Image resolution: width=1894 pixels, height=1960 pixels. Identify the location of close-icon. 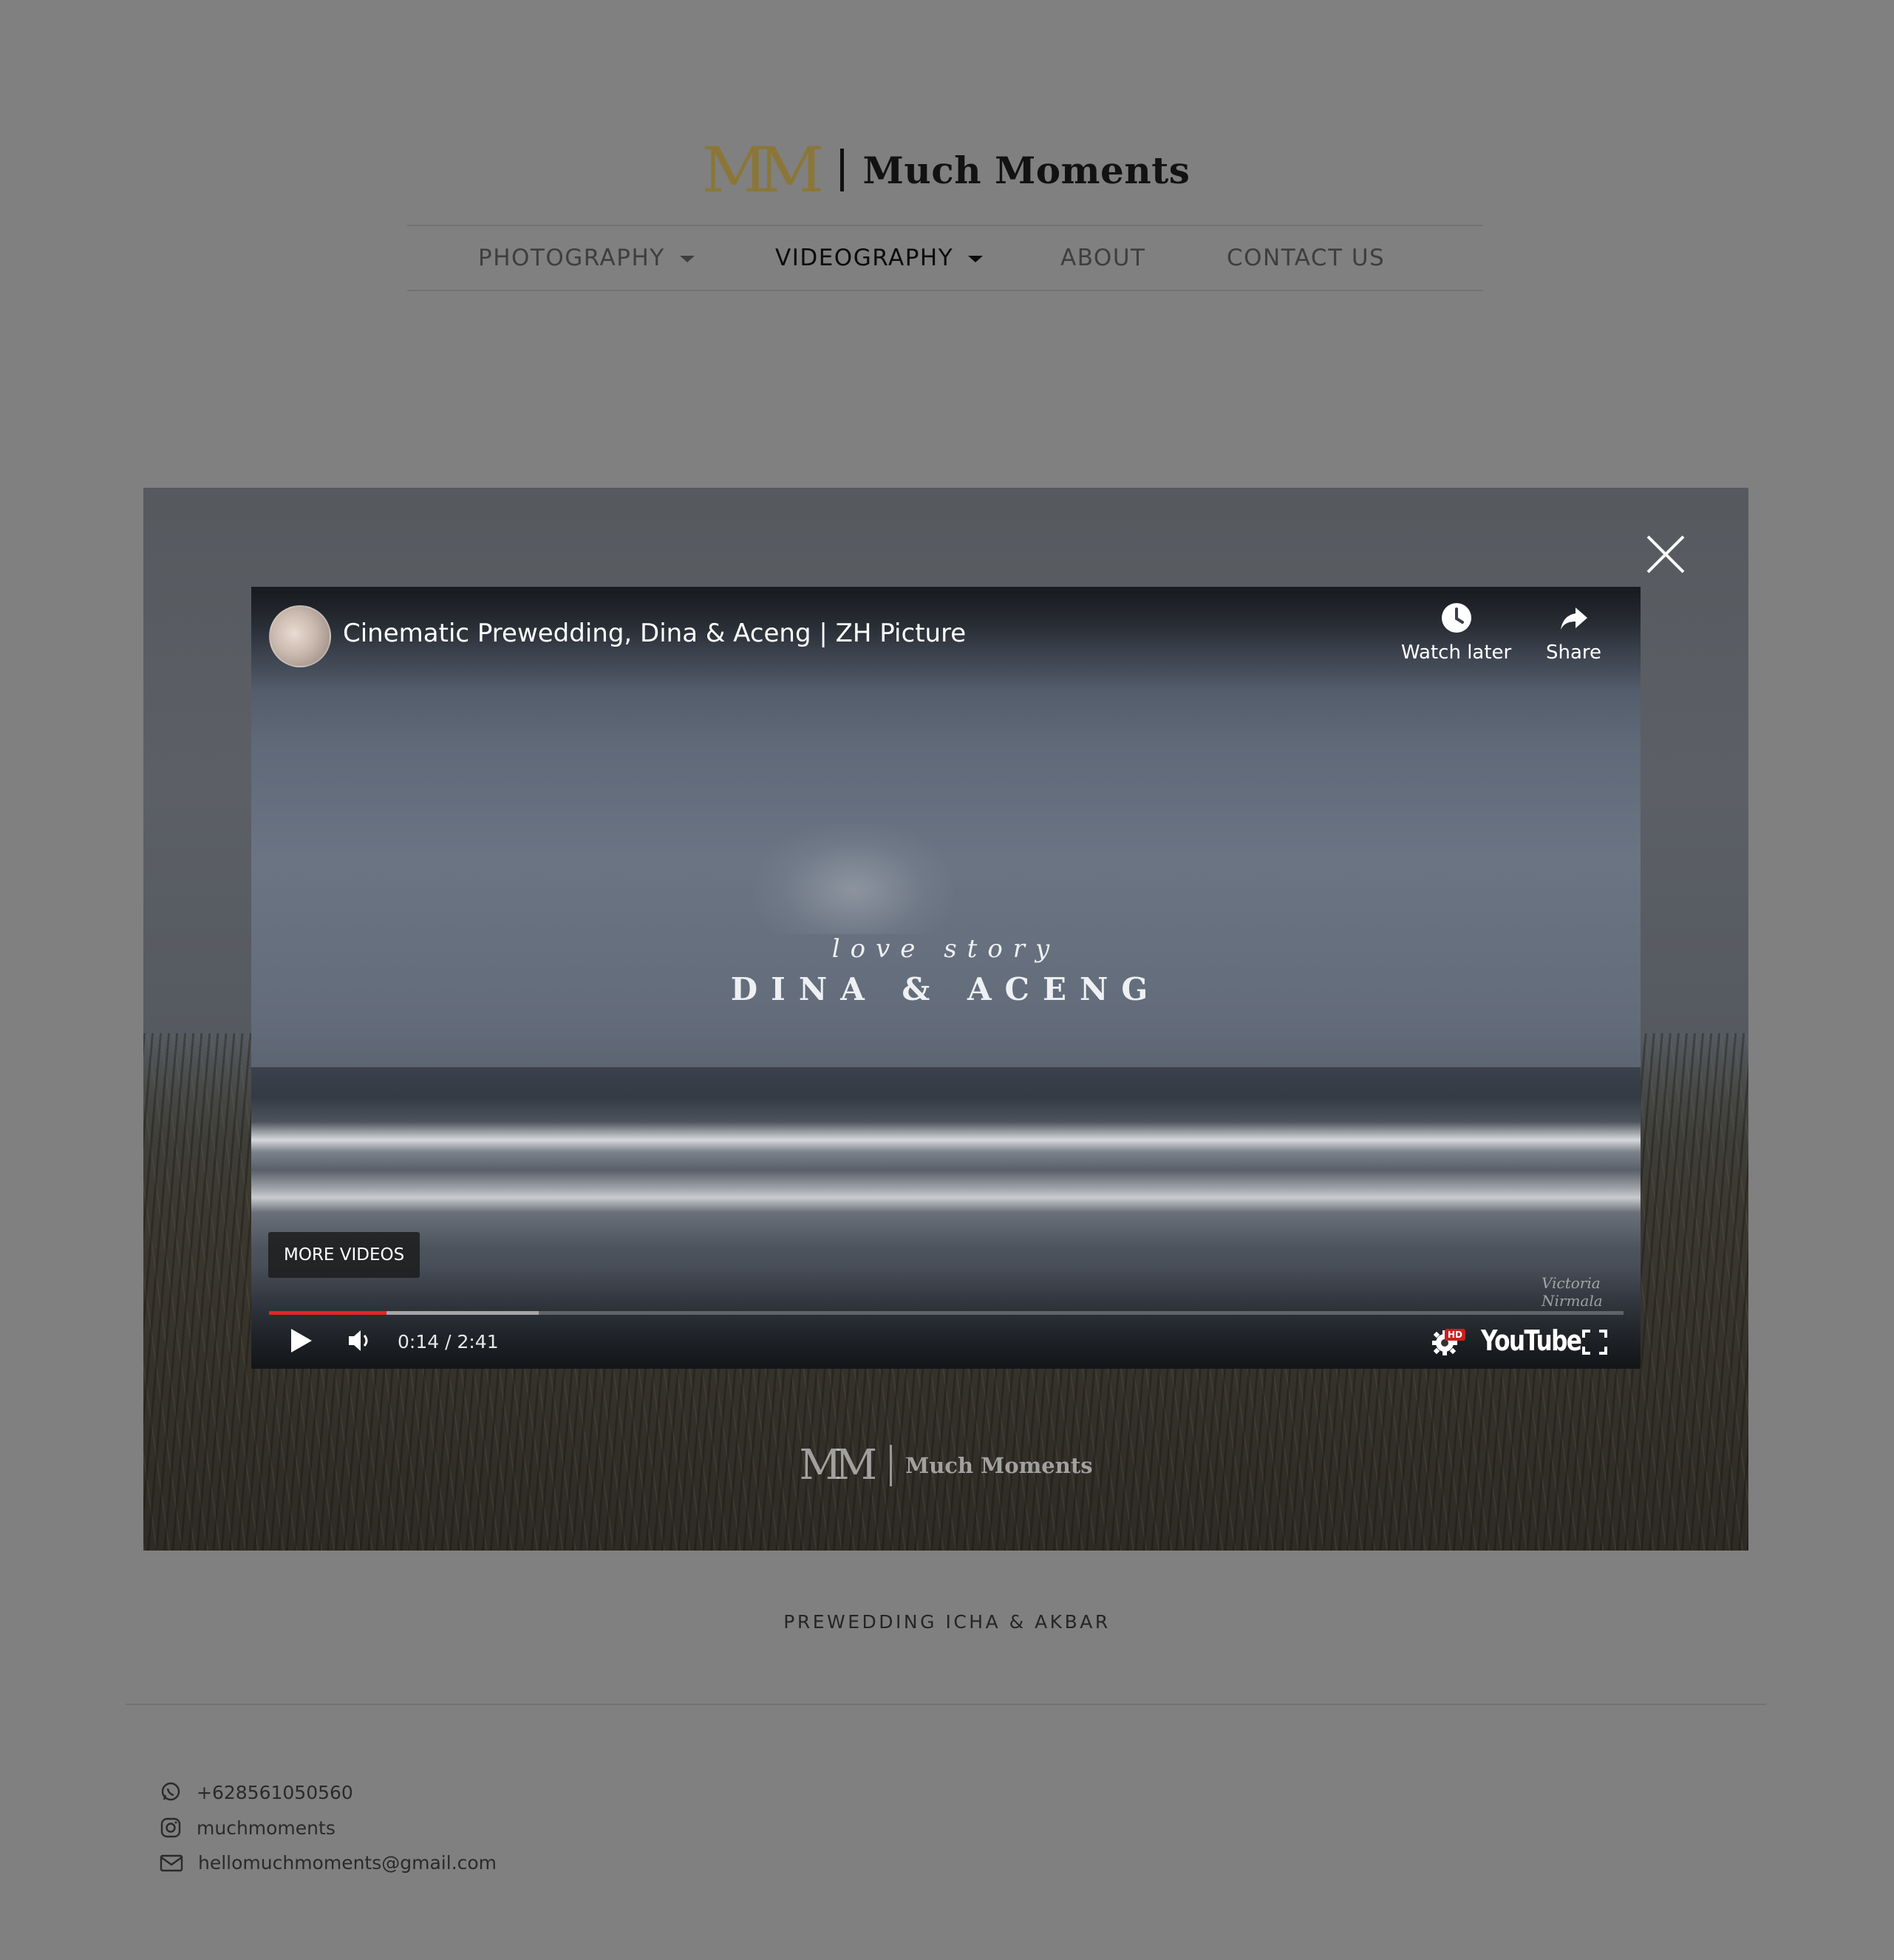
(1666, 555).